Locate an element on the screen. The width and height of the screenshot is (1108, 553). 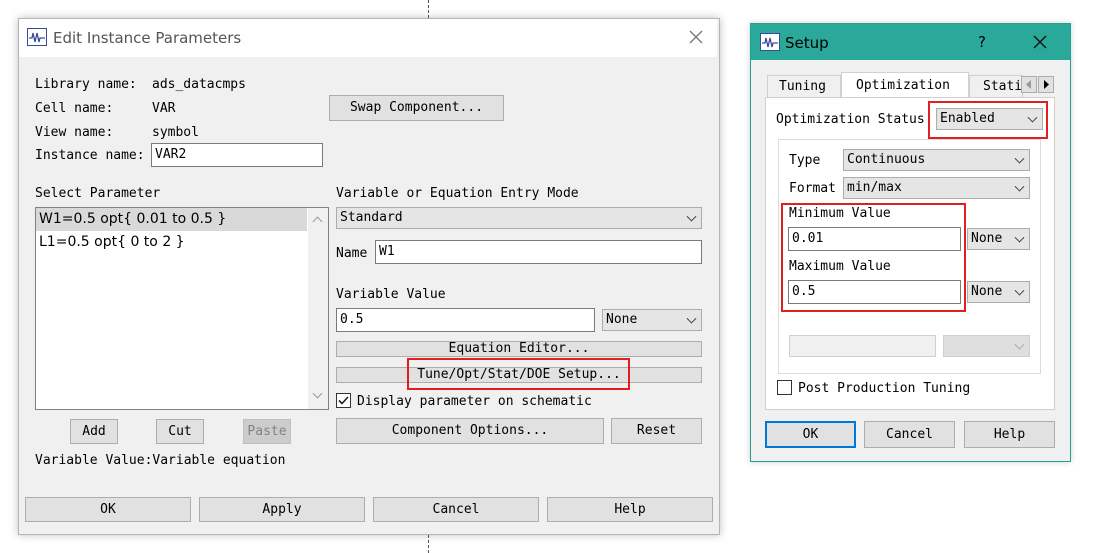
name-input: W1 is located at coordinates (538, 252).